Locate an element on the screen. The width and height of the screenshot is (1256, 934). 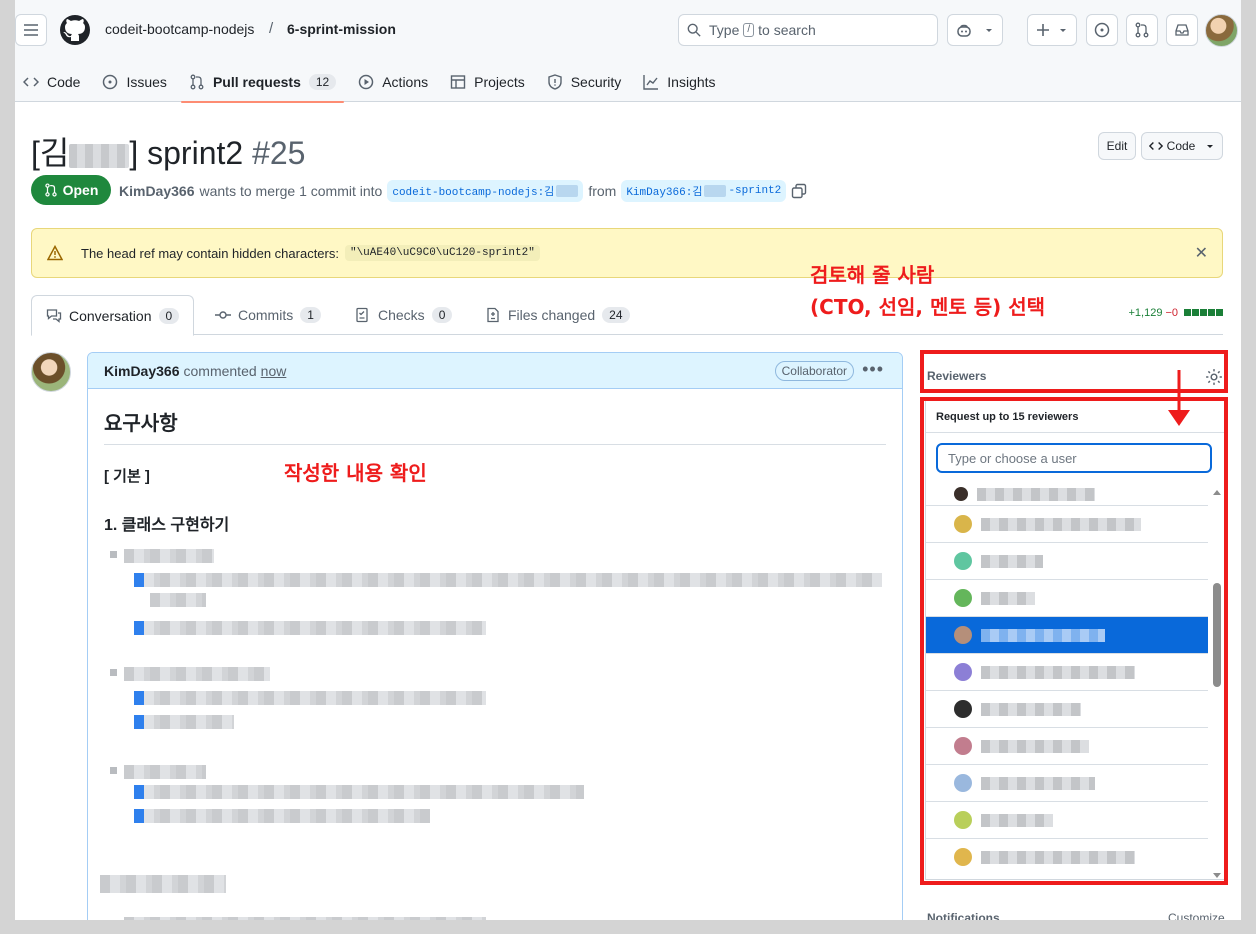
tab-files-changed-label: Files changed is located at coordinates (552, 315).